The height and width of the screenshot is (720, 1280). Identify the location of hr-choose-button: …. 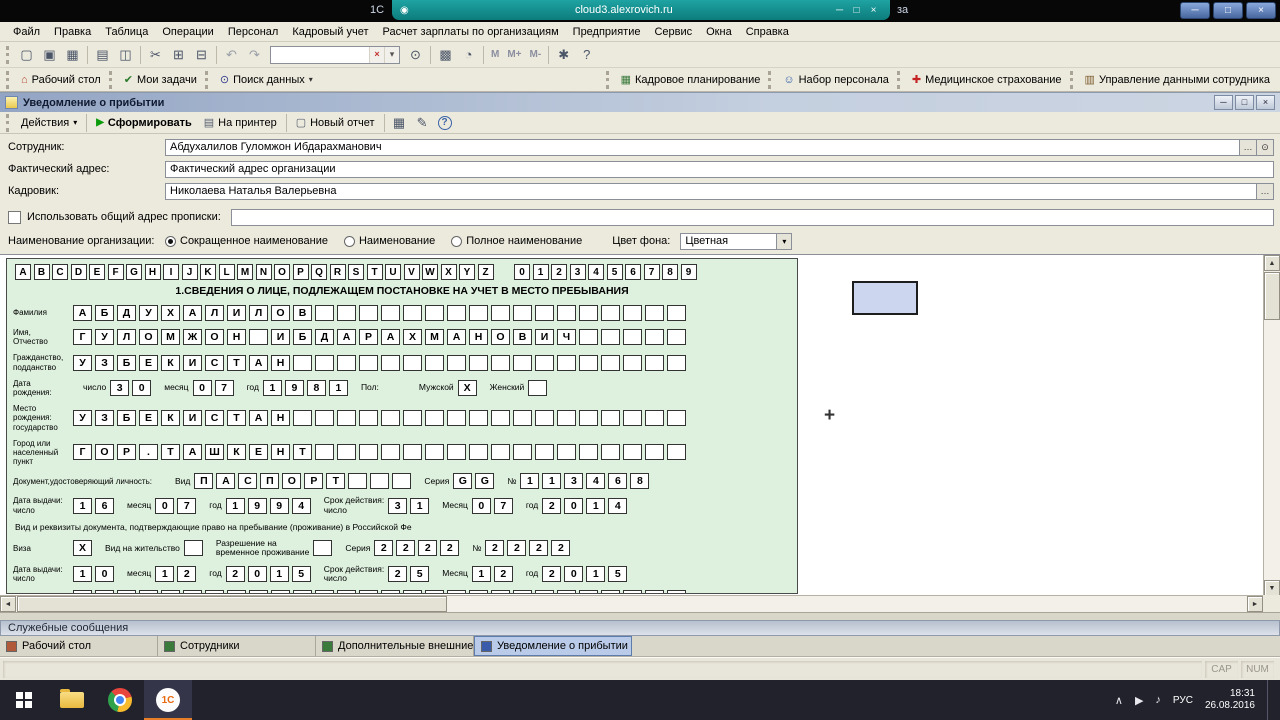
(1265, 191).